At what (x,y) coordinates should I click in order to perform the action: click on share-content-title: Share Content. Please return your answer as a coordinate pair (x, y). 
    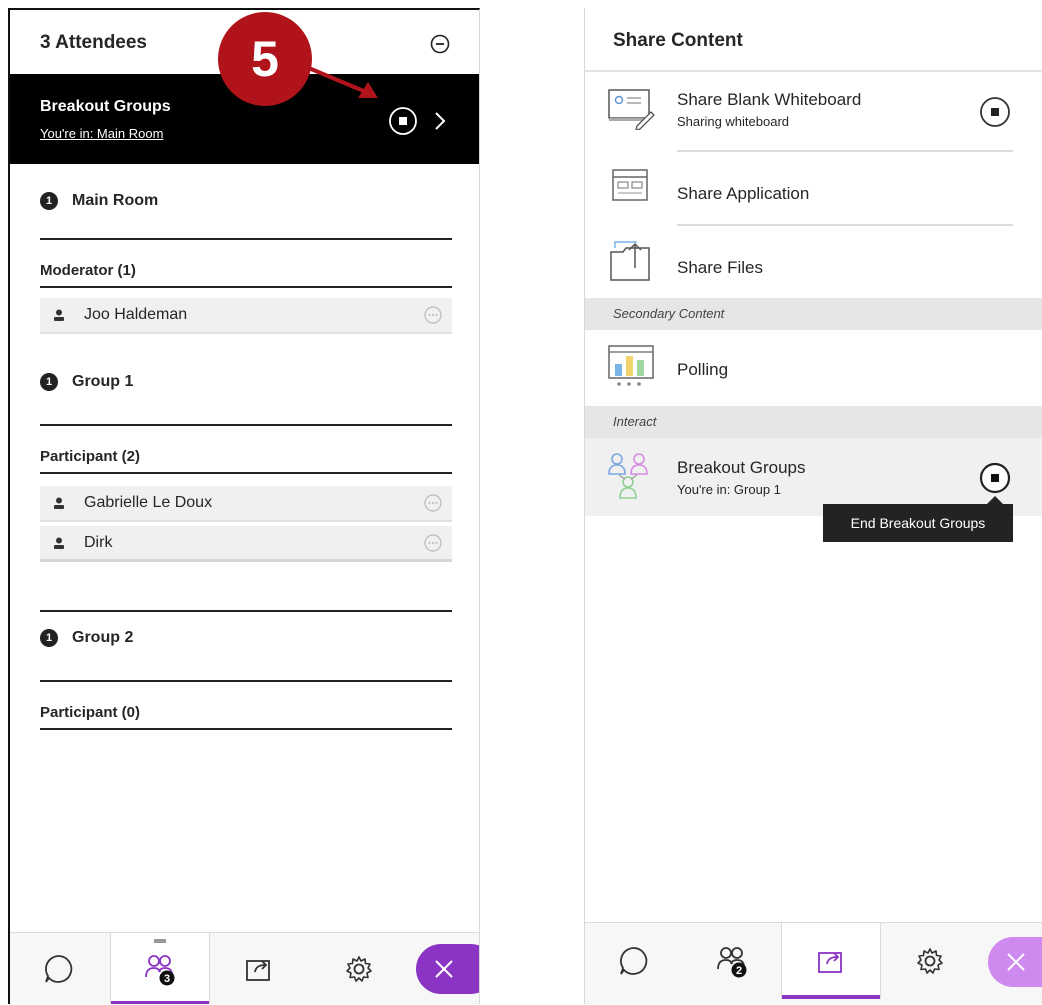
    Looking at the image, I should click on (678, 40).